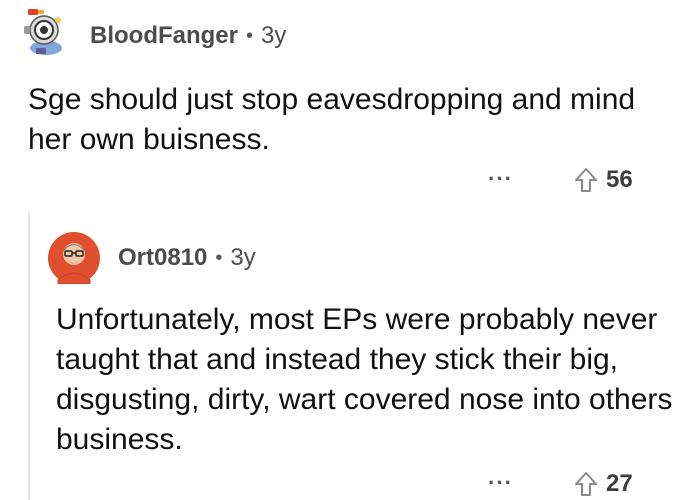 The image size is (700, 500). Describe the element at coordinates (500, 179) in the screenshot. I see `more-options-button: ···` at that location.